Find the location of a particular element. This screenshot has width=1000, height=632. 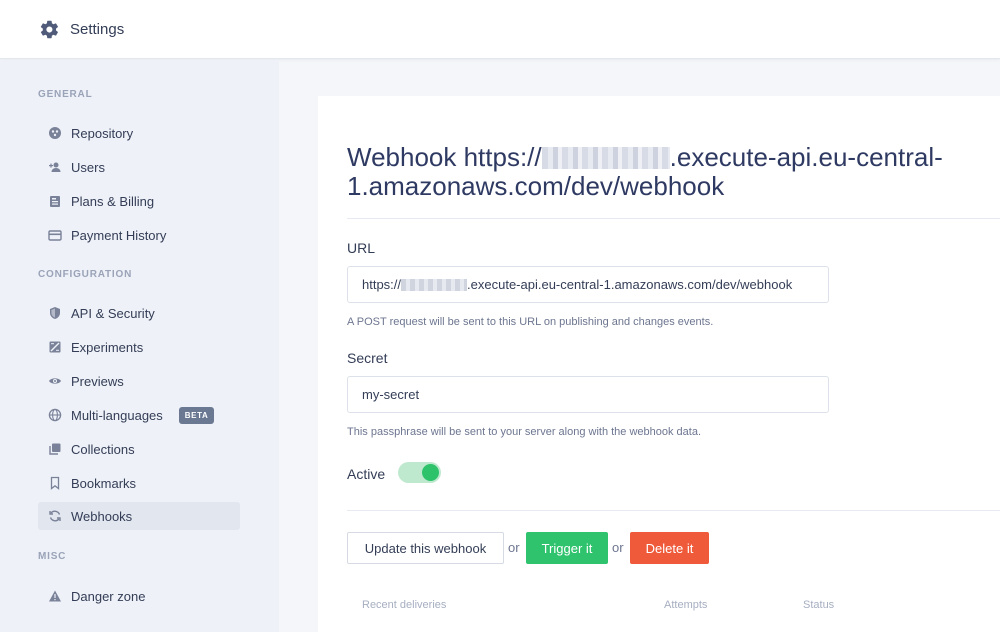

column-header-status: Status is located at coordinates (819, 605).